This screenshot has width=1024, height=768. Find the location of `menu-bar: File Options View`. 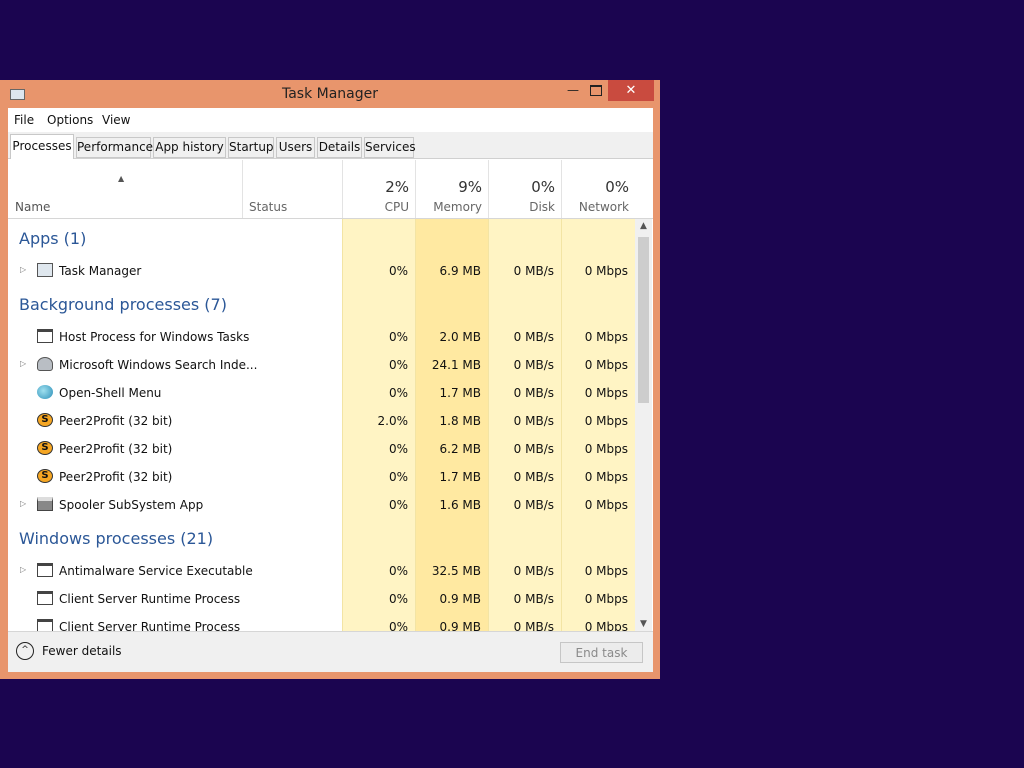

menu-bar: File Options View is located at coordinates (330, 120).